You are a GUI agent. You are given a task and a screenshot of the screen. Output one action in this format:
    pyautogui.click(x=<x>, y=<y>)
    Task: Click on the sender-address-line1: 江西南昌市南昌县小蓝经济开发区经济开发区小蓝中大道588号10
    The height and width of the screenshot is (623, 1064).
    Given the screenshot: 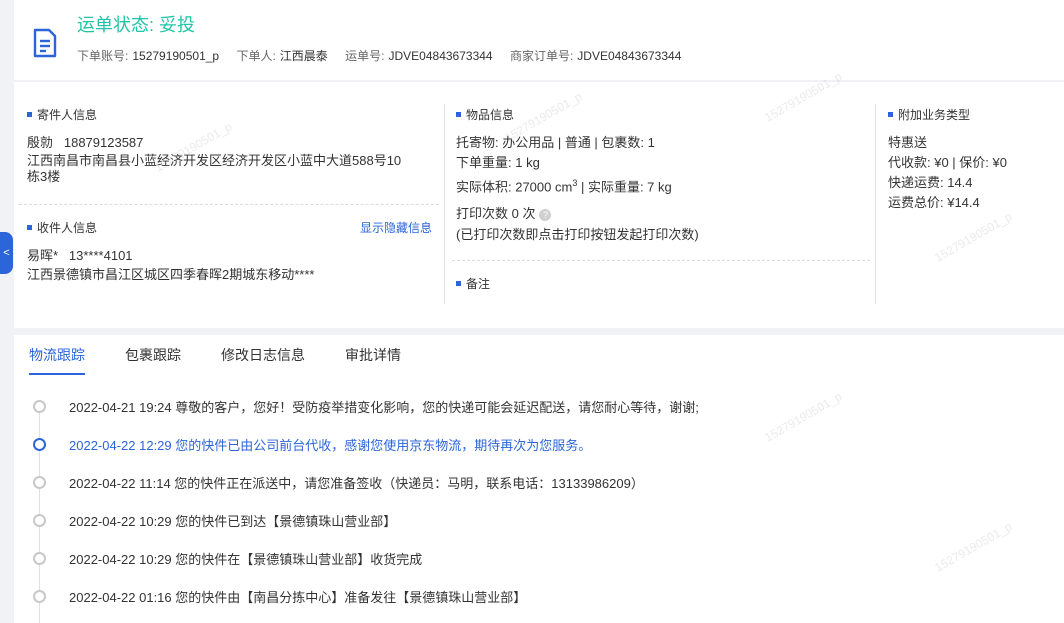 What is the action you would take?
    pyautogui.click(x=214, y=160)
    